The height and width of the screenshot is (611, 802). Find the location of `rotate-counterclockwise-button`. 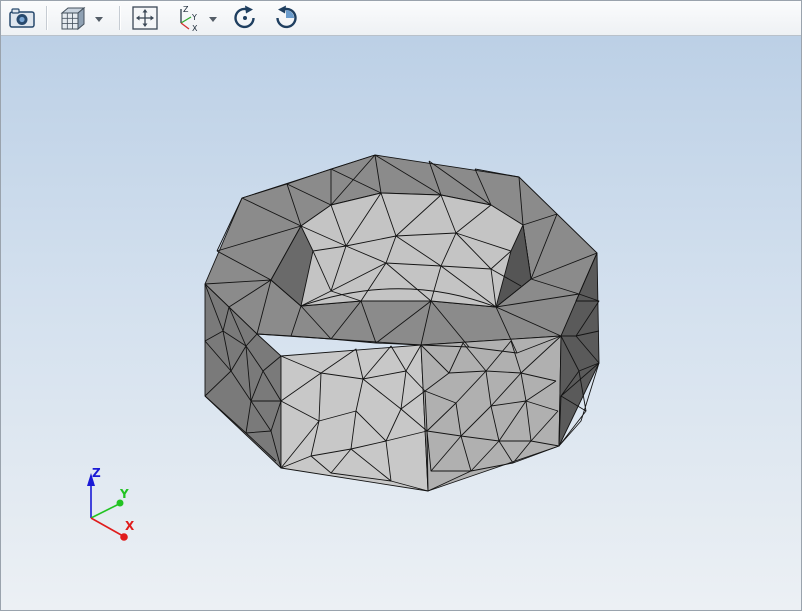

rotate-counterclockwise-button is located at coordinates (286, 18).